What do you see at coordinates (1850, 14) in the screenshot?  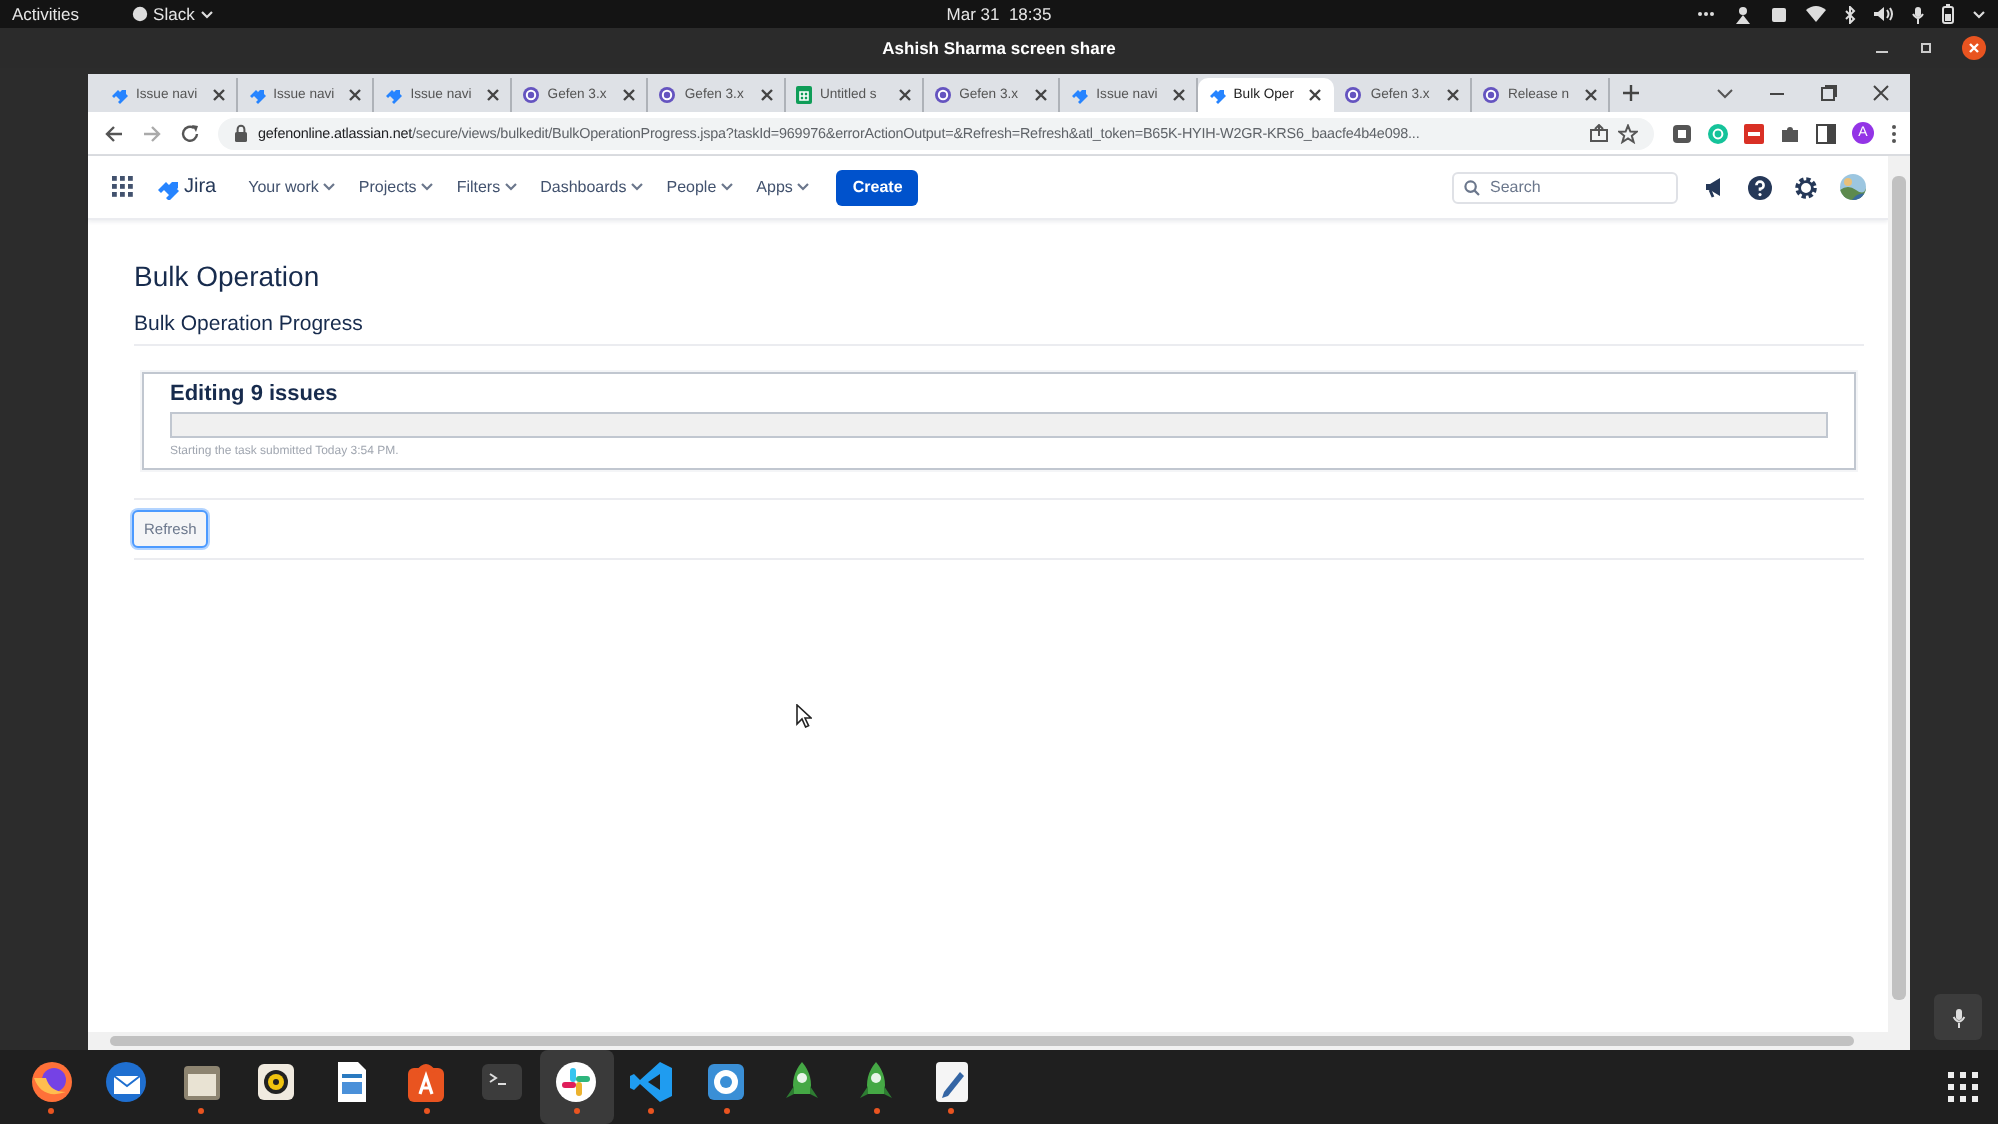 I see `bluetooth-icon` at bounding box center [1850, 14].